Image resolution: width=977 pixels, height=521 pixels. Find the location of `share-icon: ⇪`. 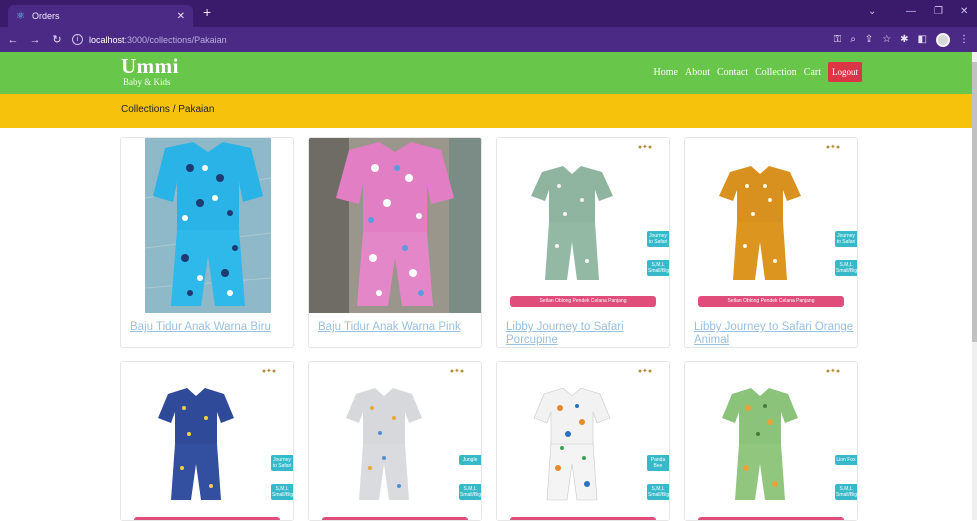

share-icon: ⇪ is located at coordinates (869, 39).